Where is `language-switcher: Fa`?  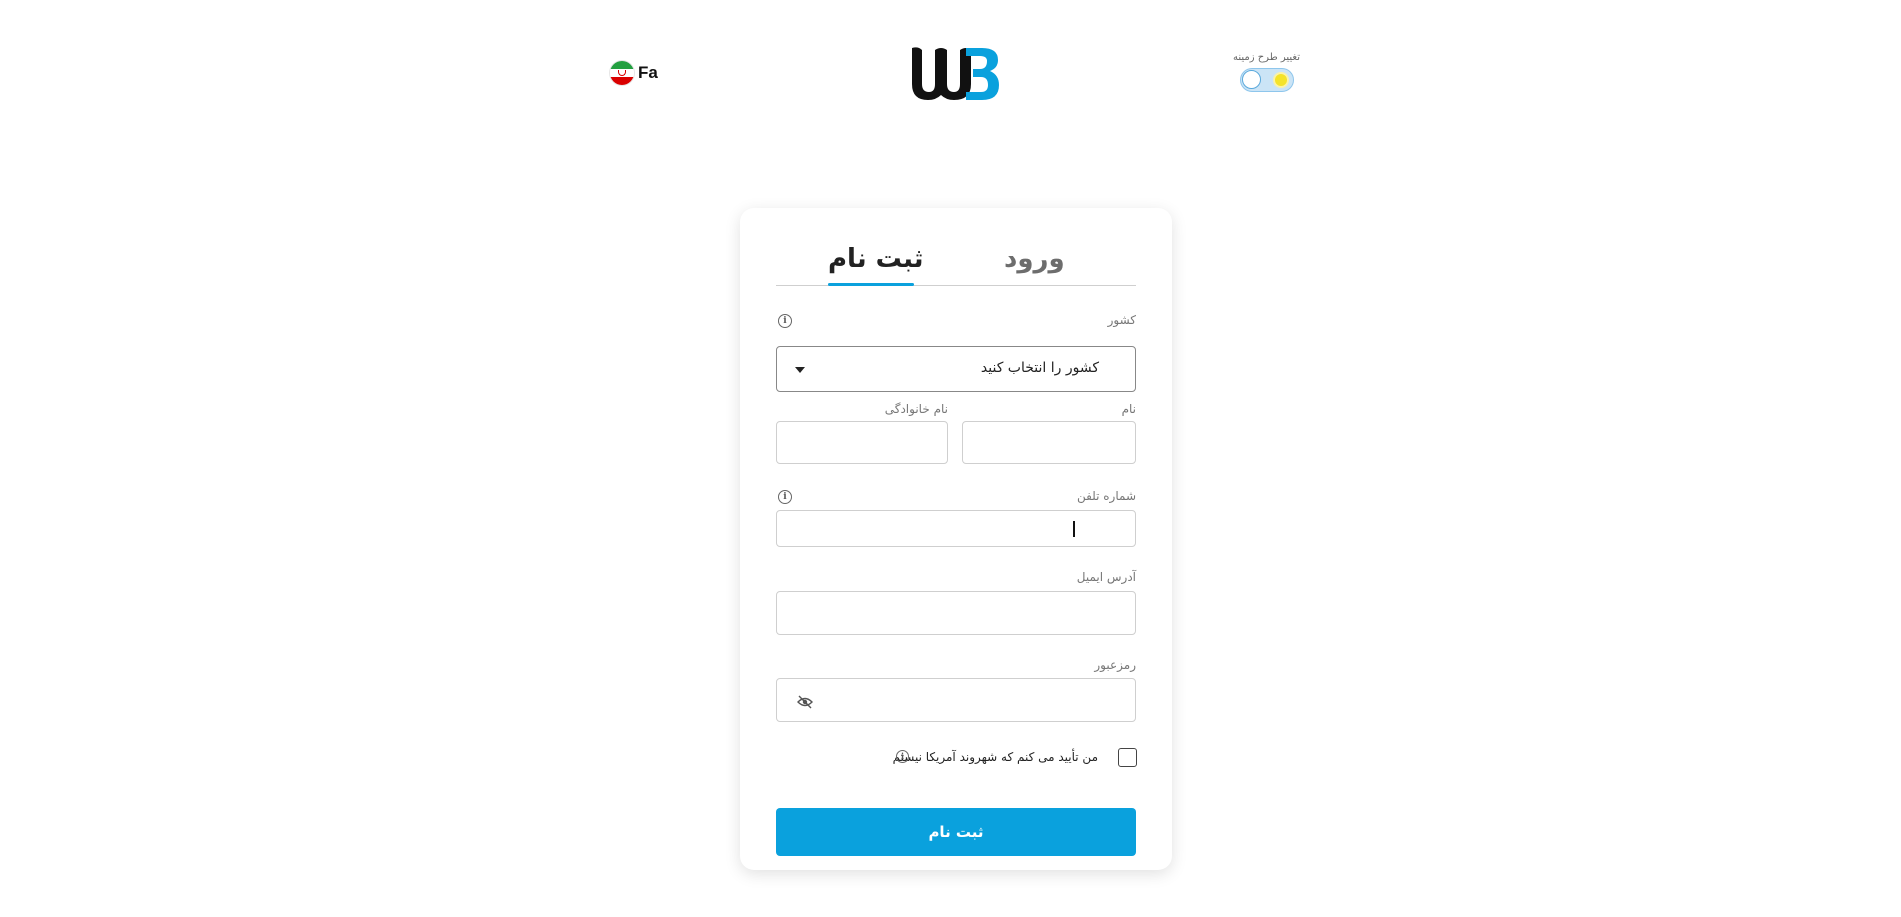 language-switcher: Fa is located at coordinates (634, 73).